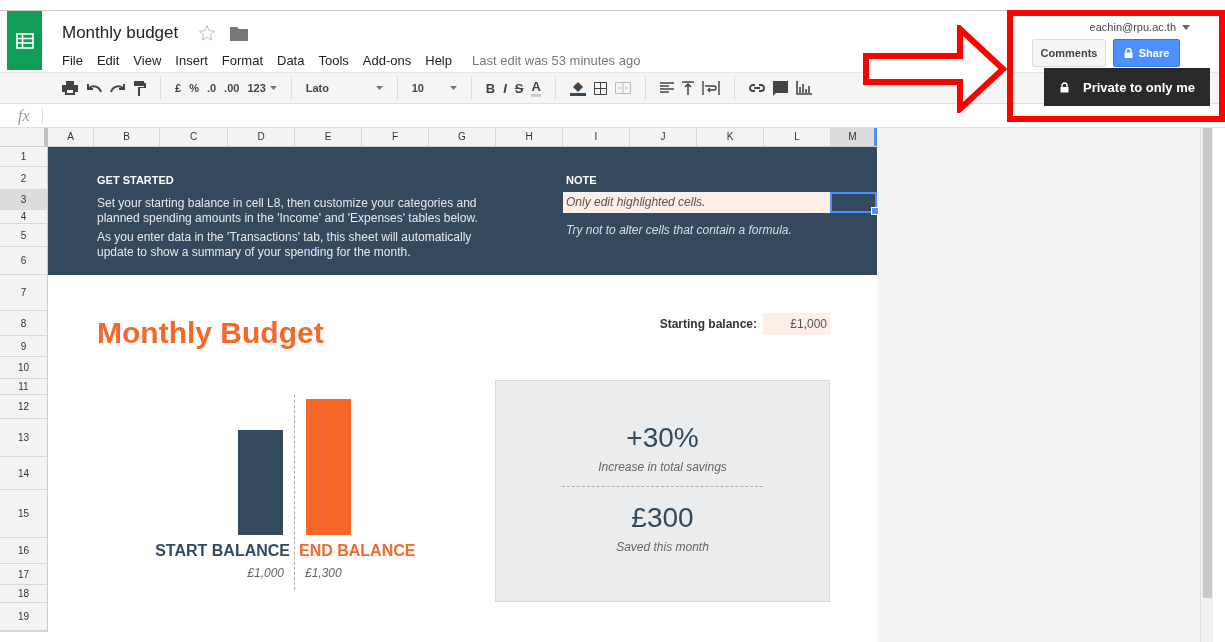 This screenshot has height=642, width=1225. What do you see at coordinates (24, 514) in the screenshot?
I see `row-header: 15` at bounding box center [24, 514].